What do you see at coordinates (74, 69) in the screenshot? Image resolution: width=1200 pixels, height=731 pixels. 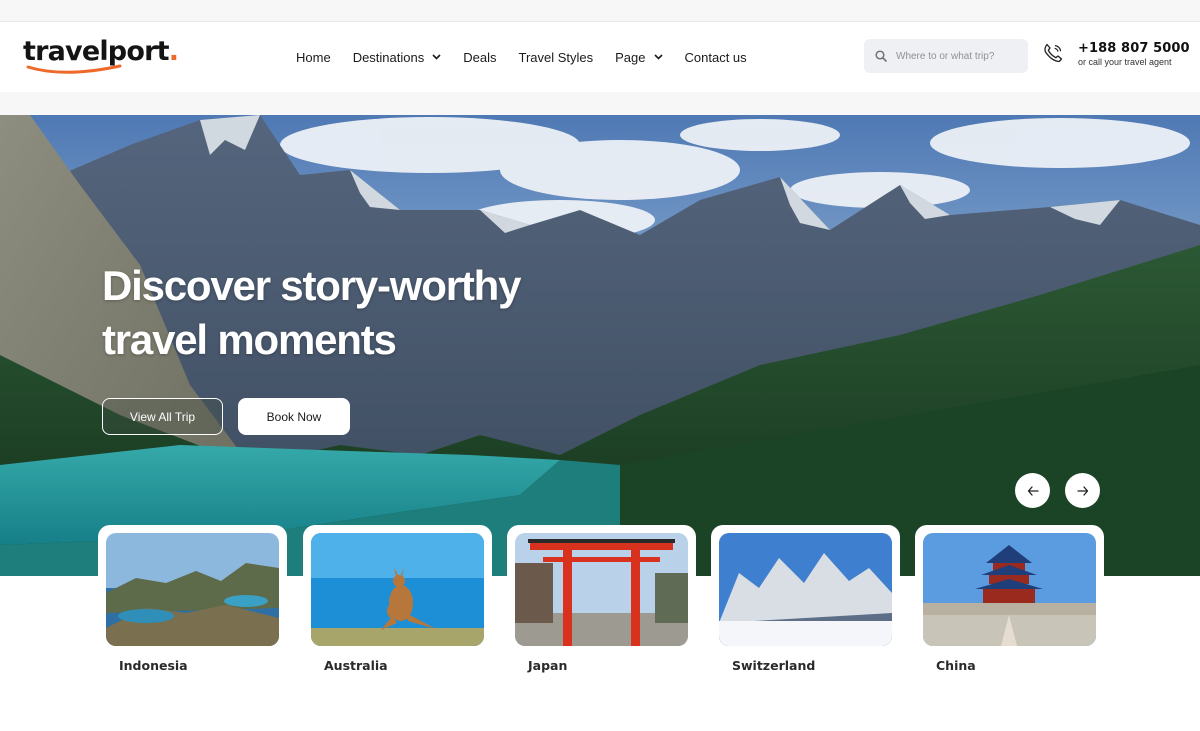 I see `logo-swoosh-icon` at bounding box center [74, 69].